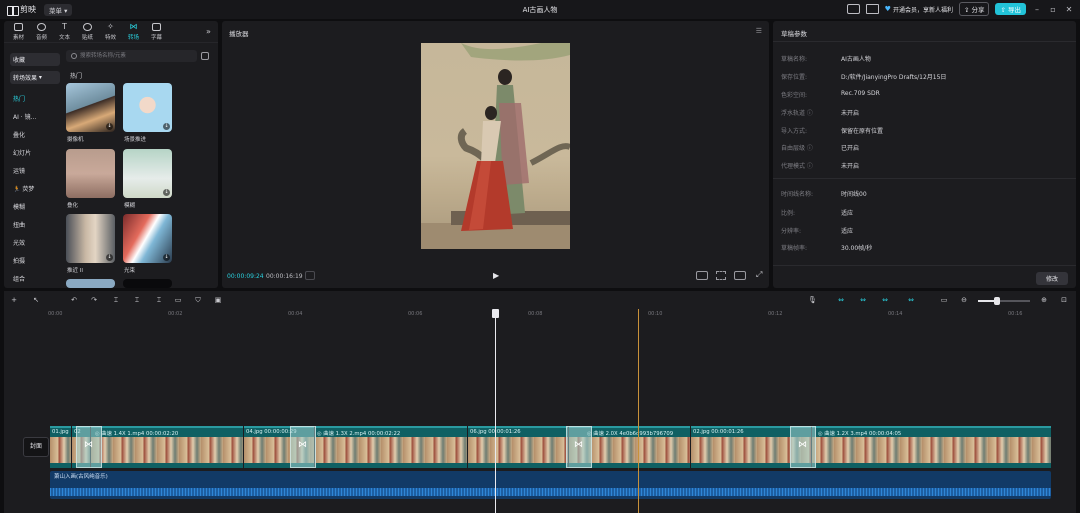 This screenshot has height=513, width=1080. Describe the element at coordinates (60, 447) in the screenshot. I see `clip: 01.jpg` at that location.